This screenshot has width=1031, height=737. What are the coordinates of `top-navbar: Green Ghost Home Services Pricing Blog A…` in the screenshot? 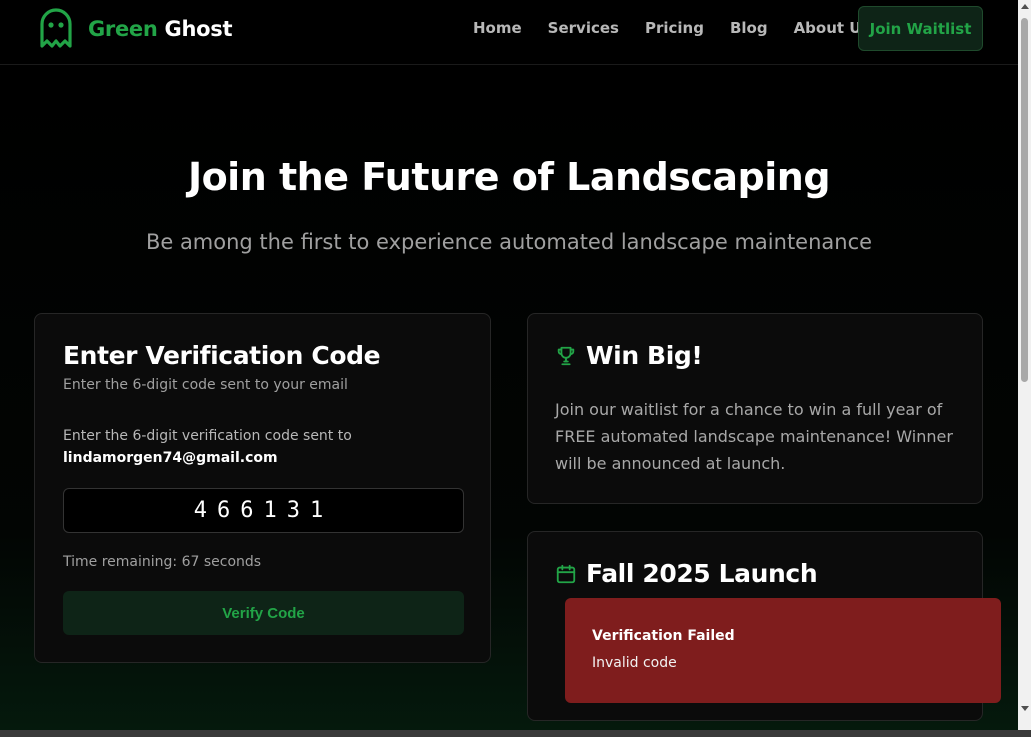 It's located at (509, 32).